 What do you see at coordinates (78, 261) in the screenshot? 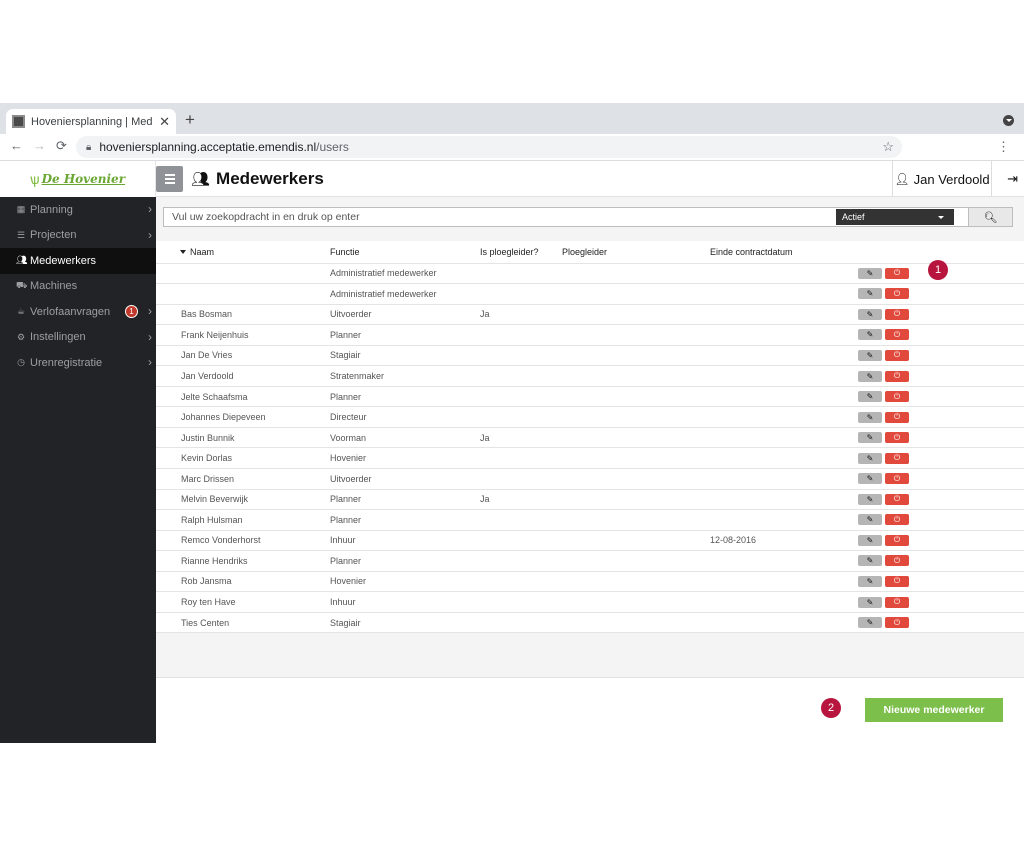
I see `sidebar-item-medewerkers: 👥︎ Medewerkers` at bounding box center [78, 261].